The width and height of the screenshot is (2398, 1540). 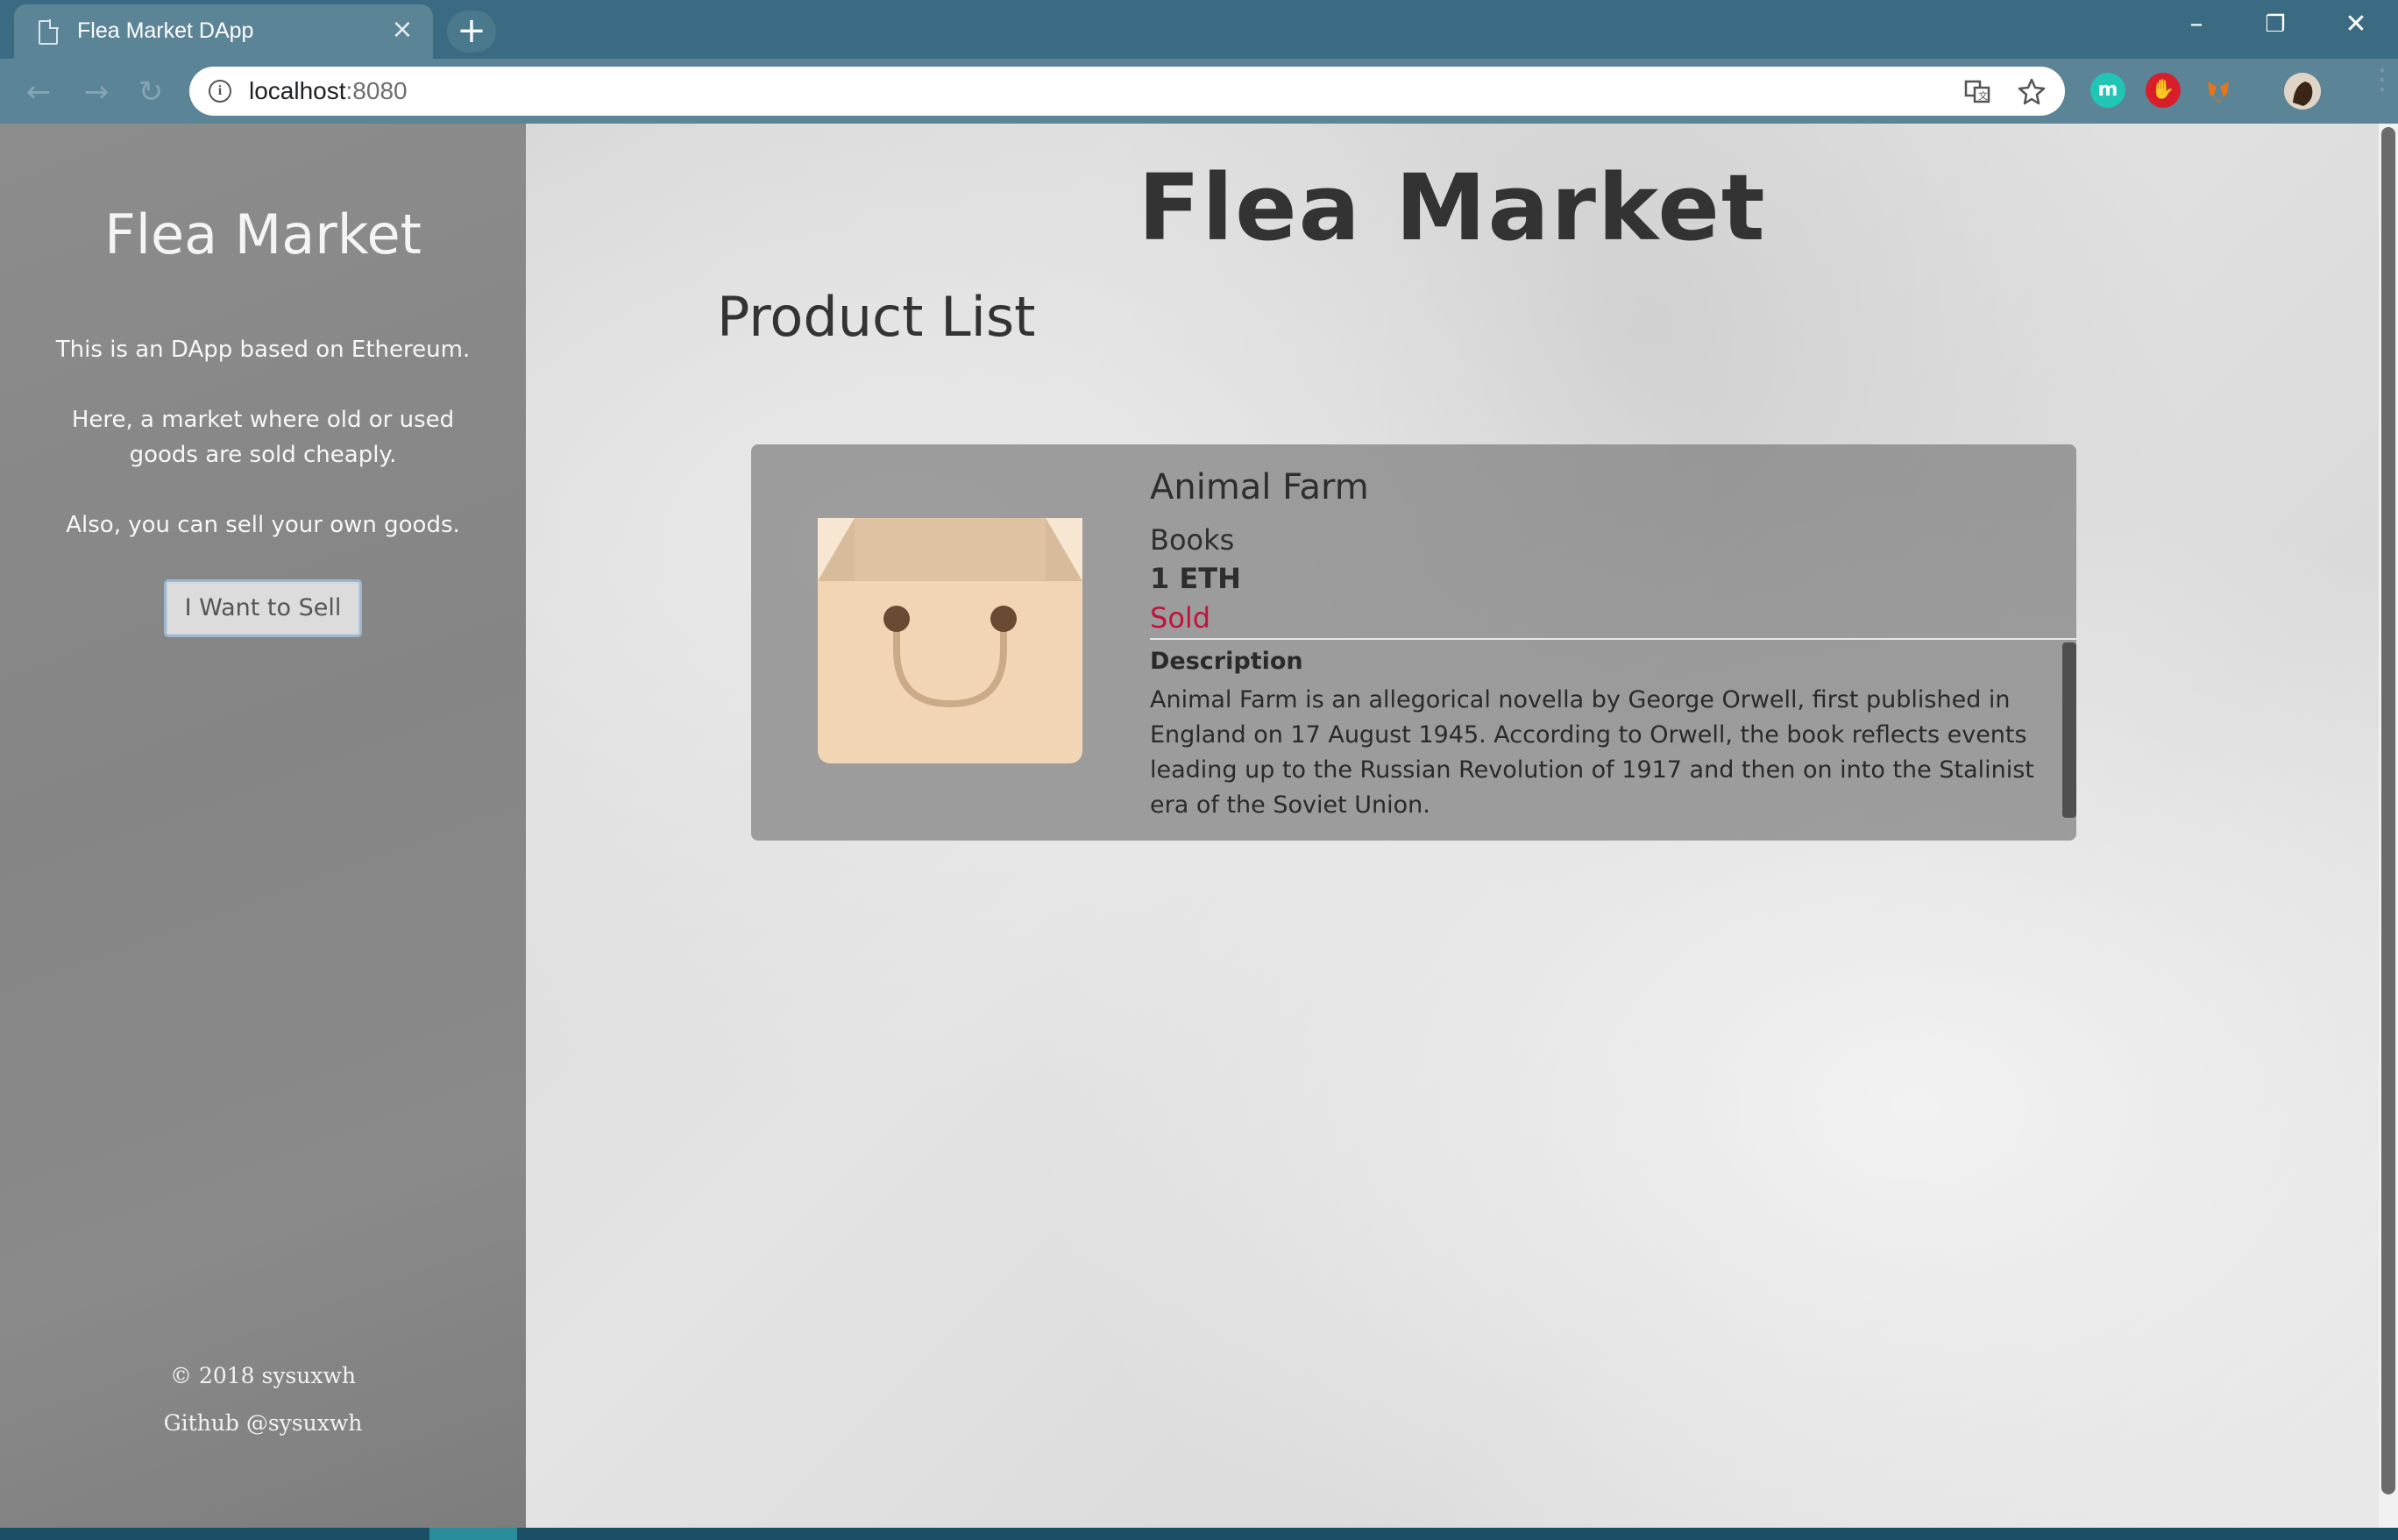 What do you see at coordinates (263, 608) in the screenshot?
I see `want-to-sell-button: I Want to Sell` at bounding box center [263, 608].